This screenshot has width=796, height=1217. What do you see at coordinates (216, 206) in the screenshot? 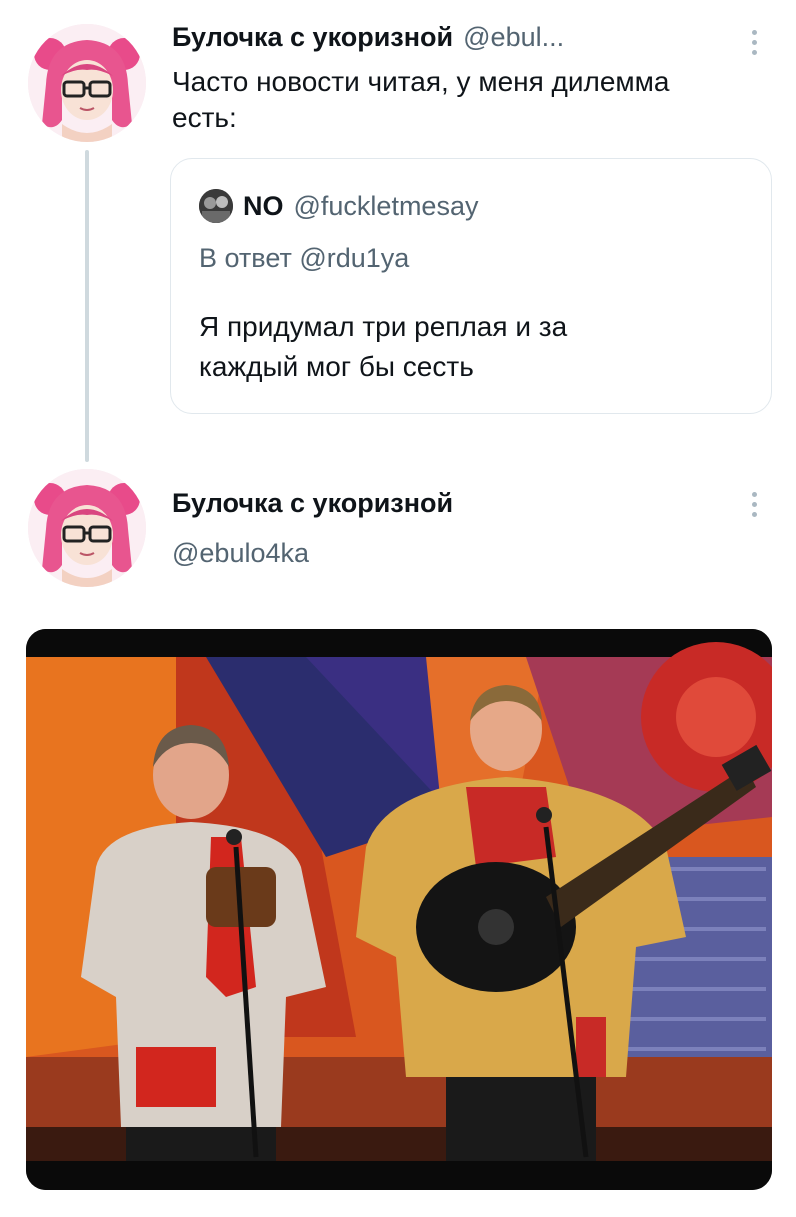
I see `photo-avatar-icon` at bounding box center [216, 206].